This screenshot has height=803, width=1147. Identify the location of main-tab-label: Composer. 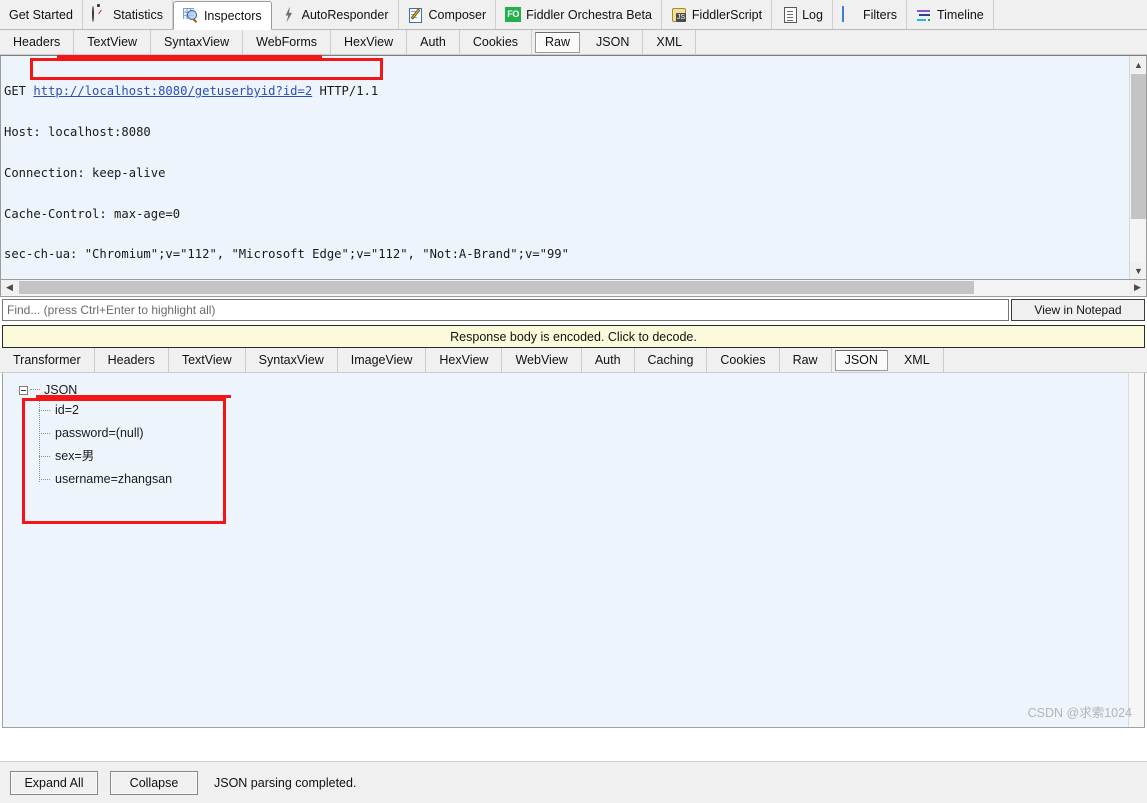
(457, 14).